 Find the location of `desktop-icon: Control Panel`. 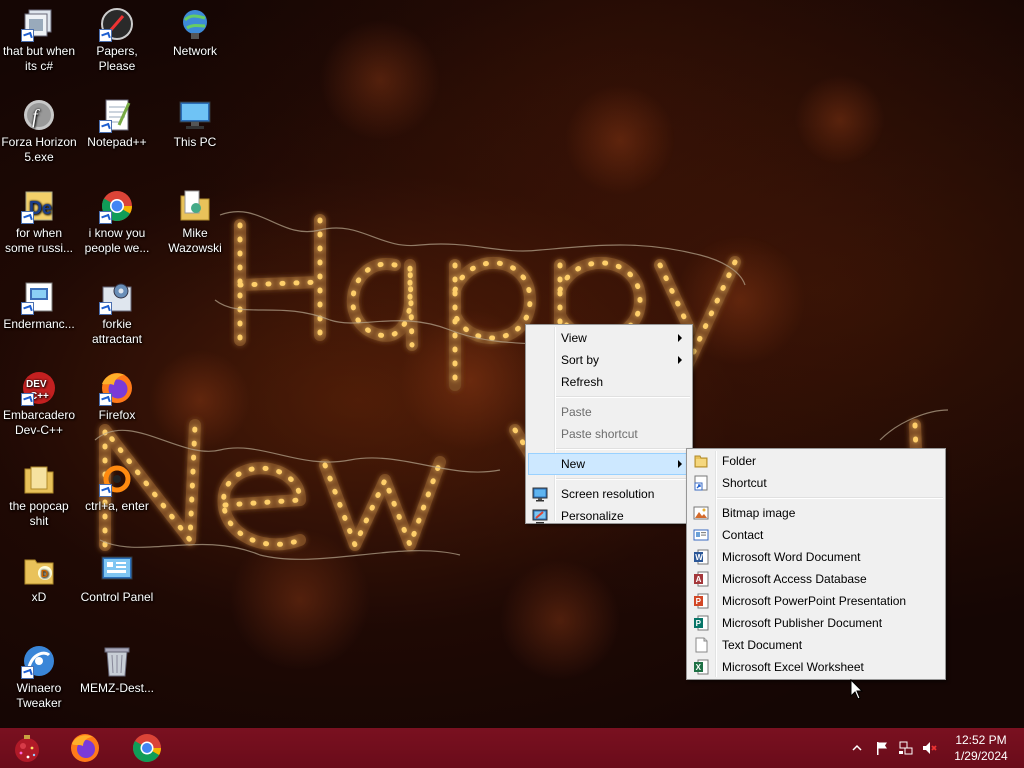

desktop-icon: Control Panel is located at coordinates (117, 578).